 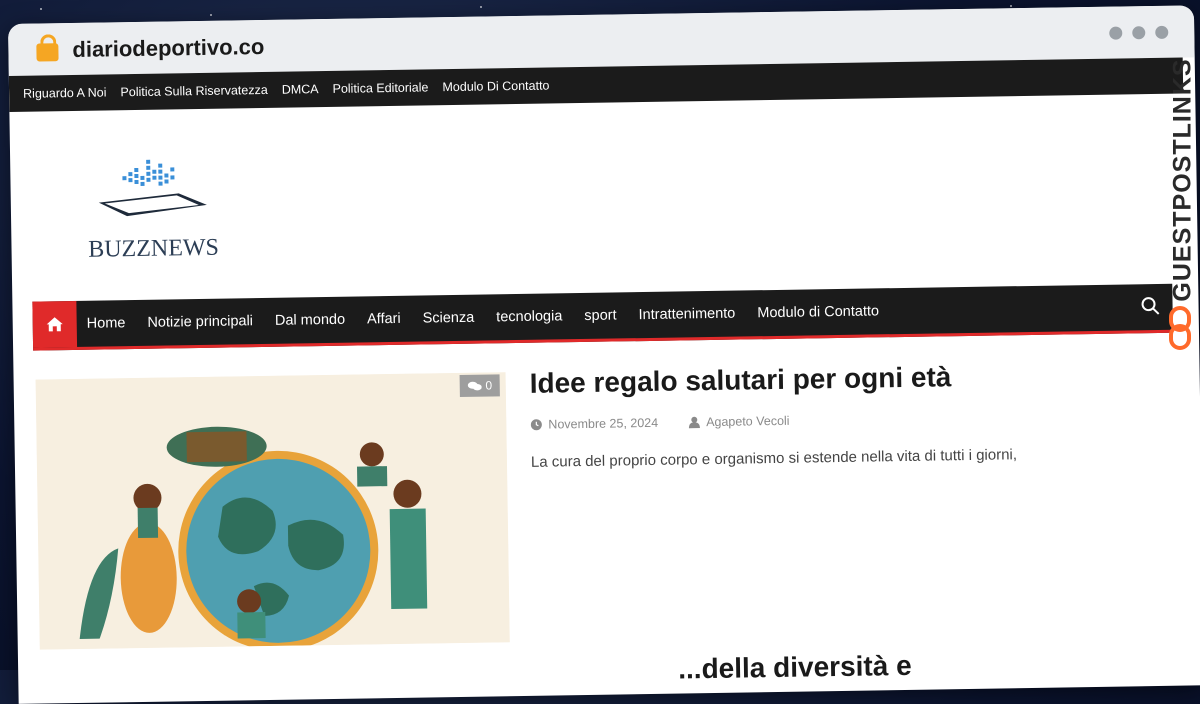 What do you see at coordinates (1150, 306) in the screenshot?
I see `search-icon` at bounding box center [1150, 306].